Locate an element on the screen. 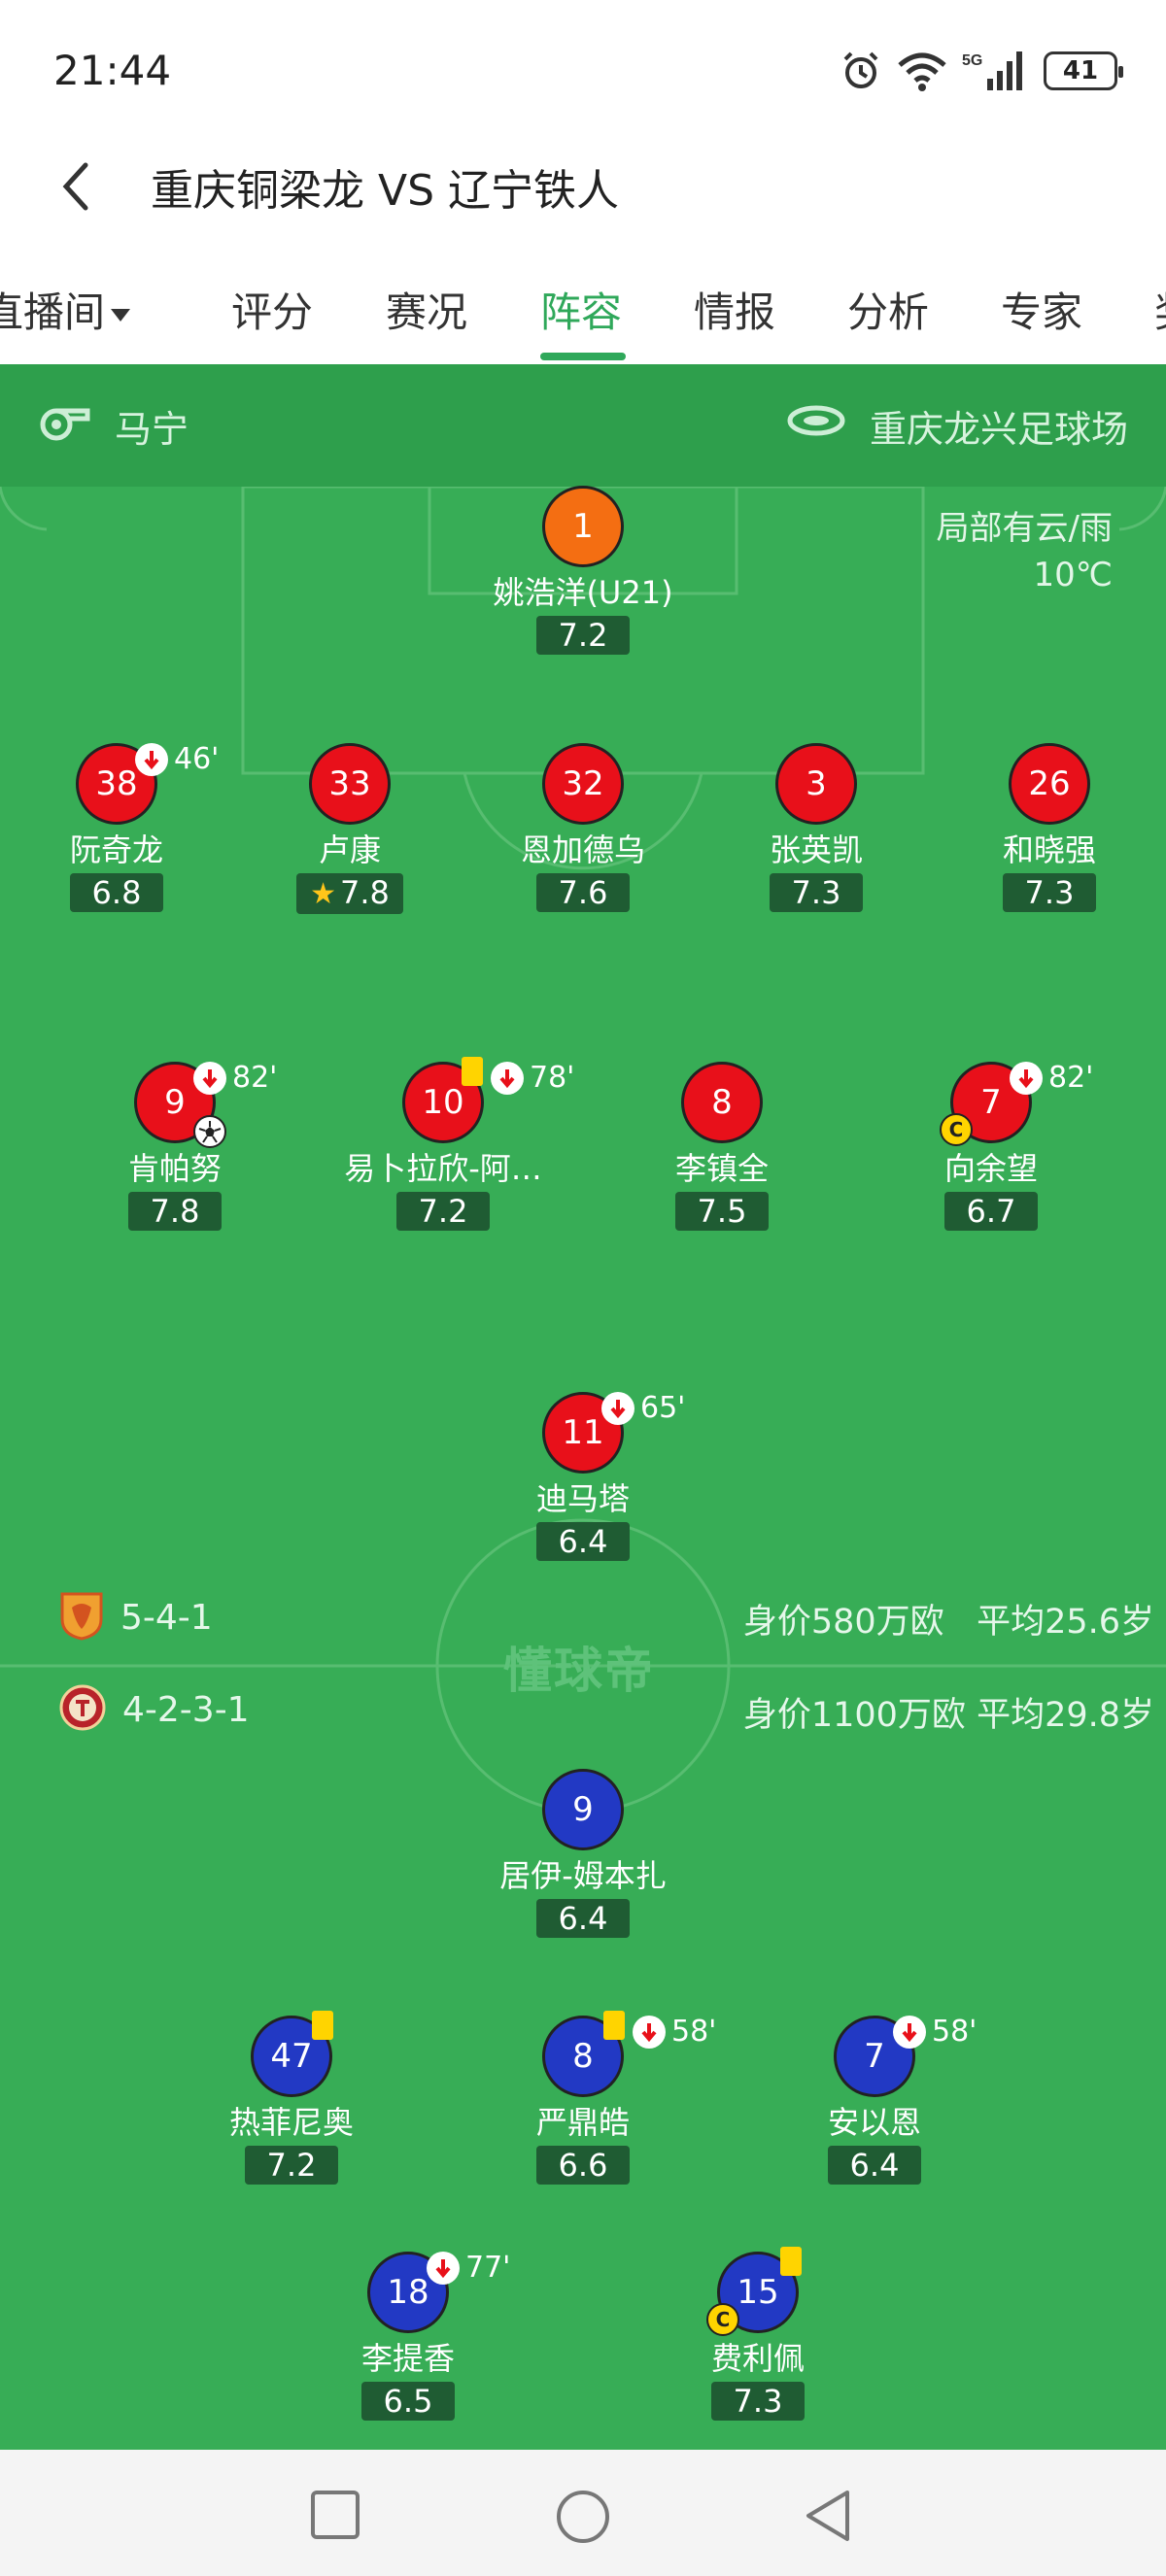  home-player: 8 李镇全 7.5 is located at coordinates (722, 1146).